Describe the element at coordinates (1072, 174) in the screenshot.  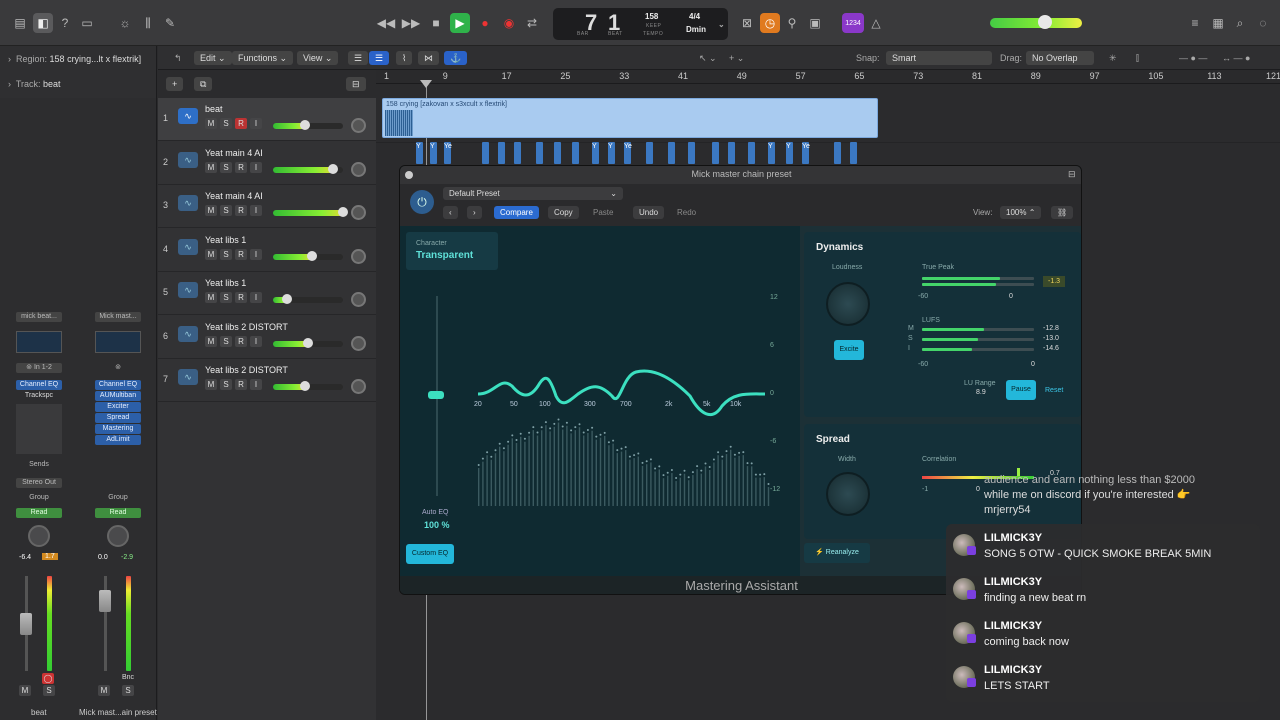
I see `plugin-window-icon: ⊟` at that location.